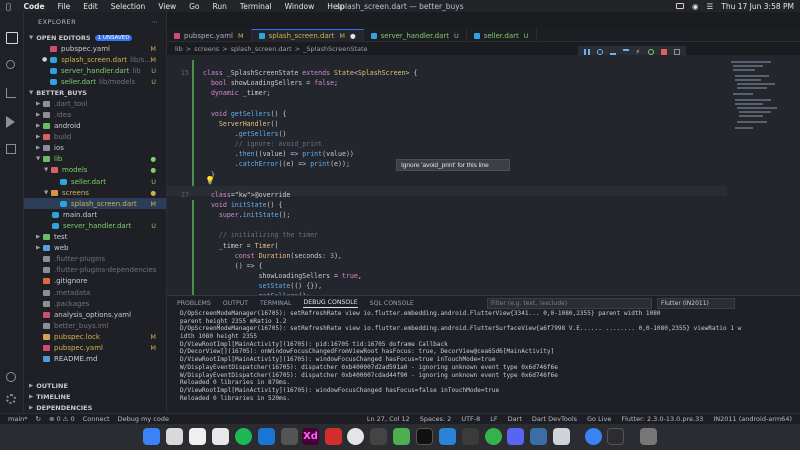 The image size is (800, 450). What do you see at coordinates (95, 359) in the screenshot?
I see `tree-item: README.md` at bounding box center [95, 359].